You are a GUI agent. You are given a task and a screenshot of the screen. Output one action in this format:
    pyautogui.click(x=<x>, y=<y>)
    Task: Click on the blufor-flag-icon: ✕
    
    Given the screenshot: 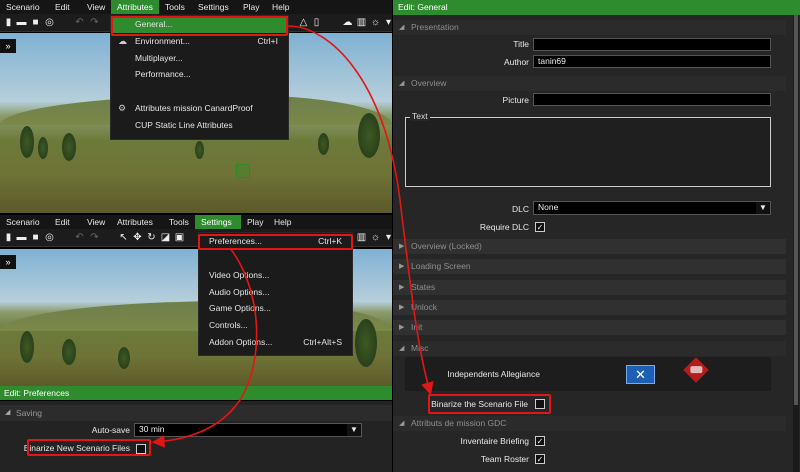 What is the action you would take?
    pyautogui.click(x=640, y=374)
    